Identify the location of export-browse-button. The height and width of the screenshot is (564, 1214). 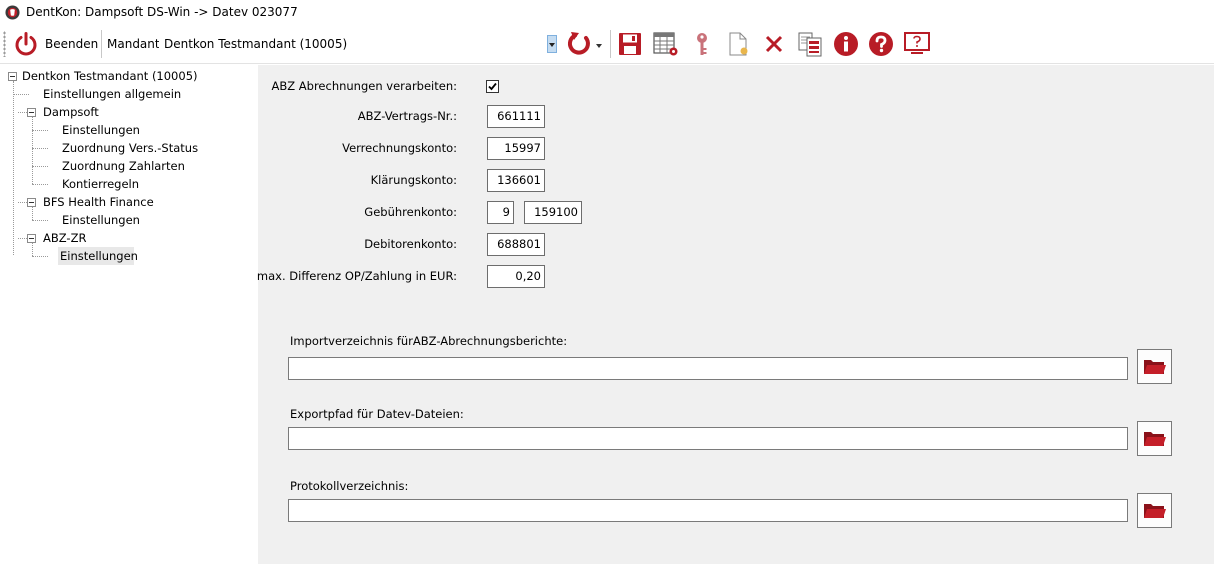
(1154, 438).